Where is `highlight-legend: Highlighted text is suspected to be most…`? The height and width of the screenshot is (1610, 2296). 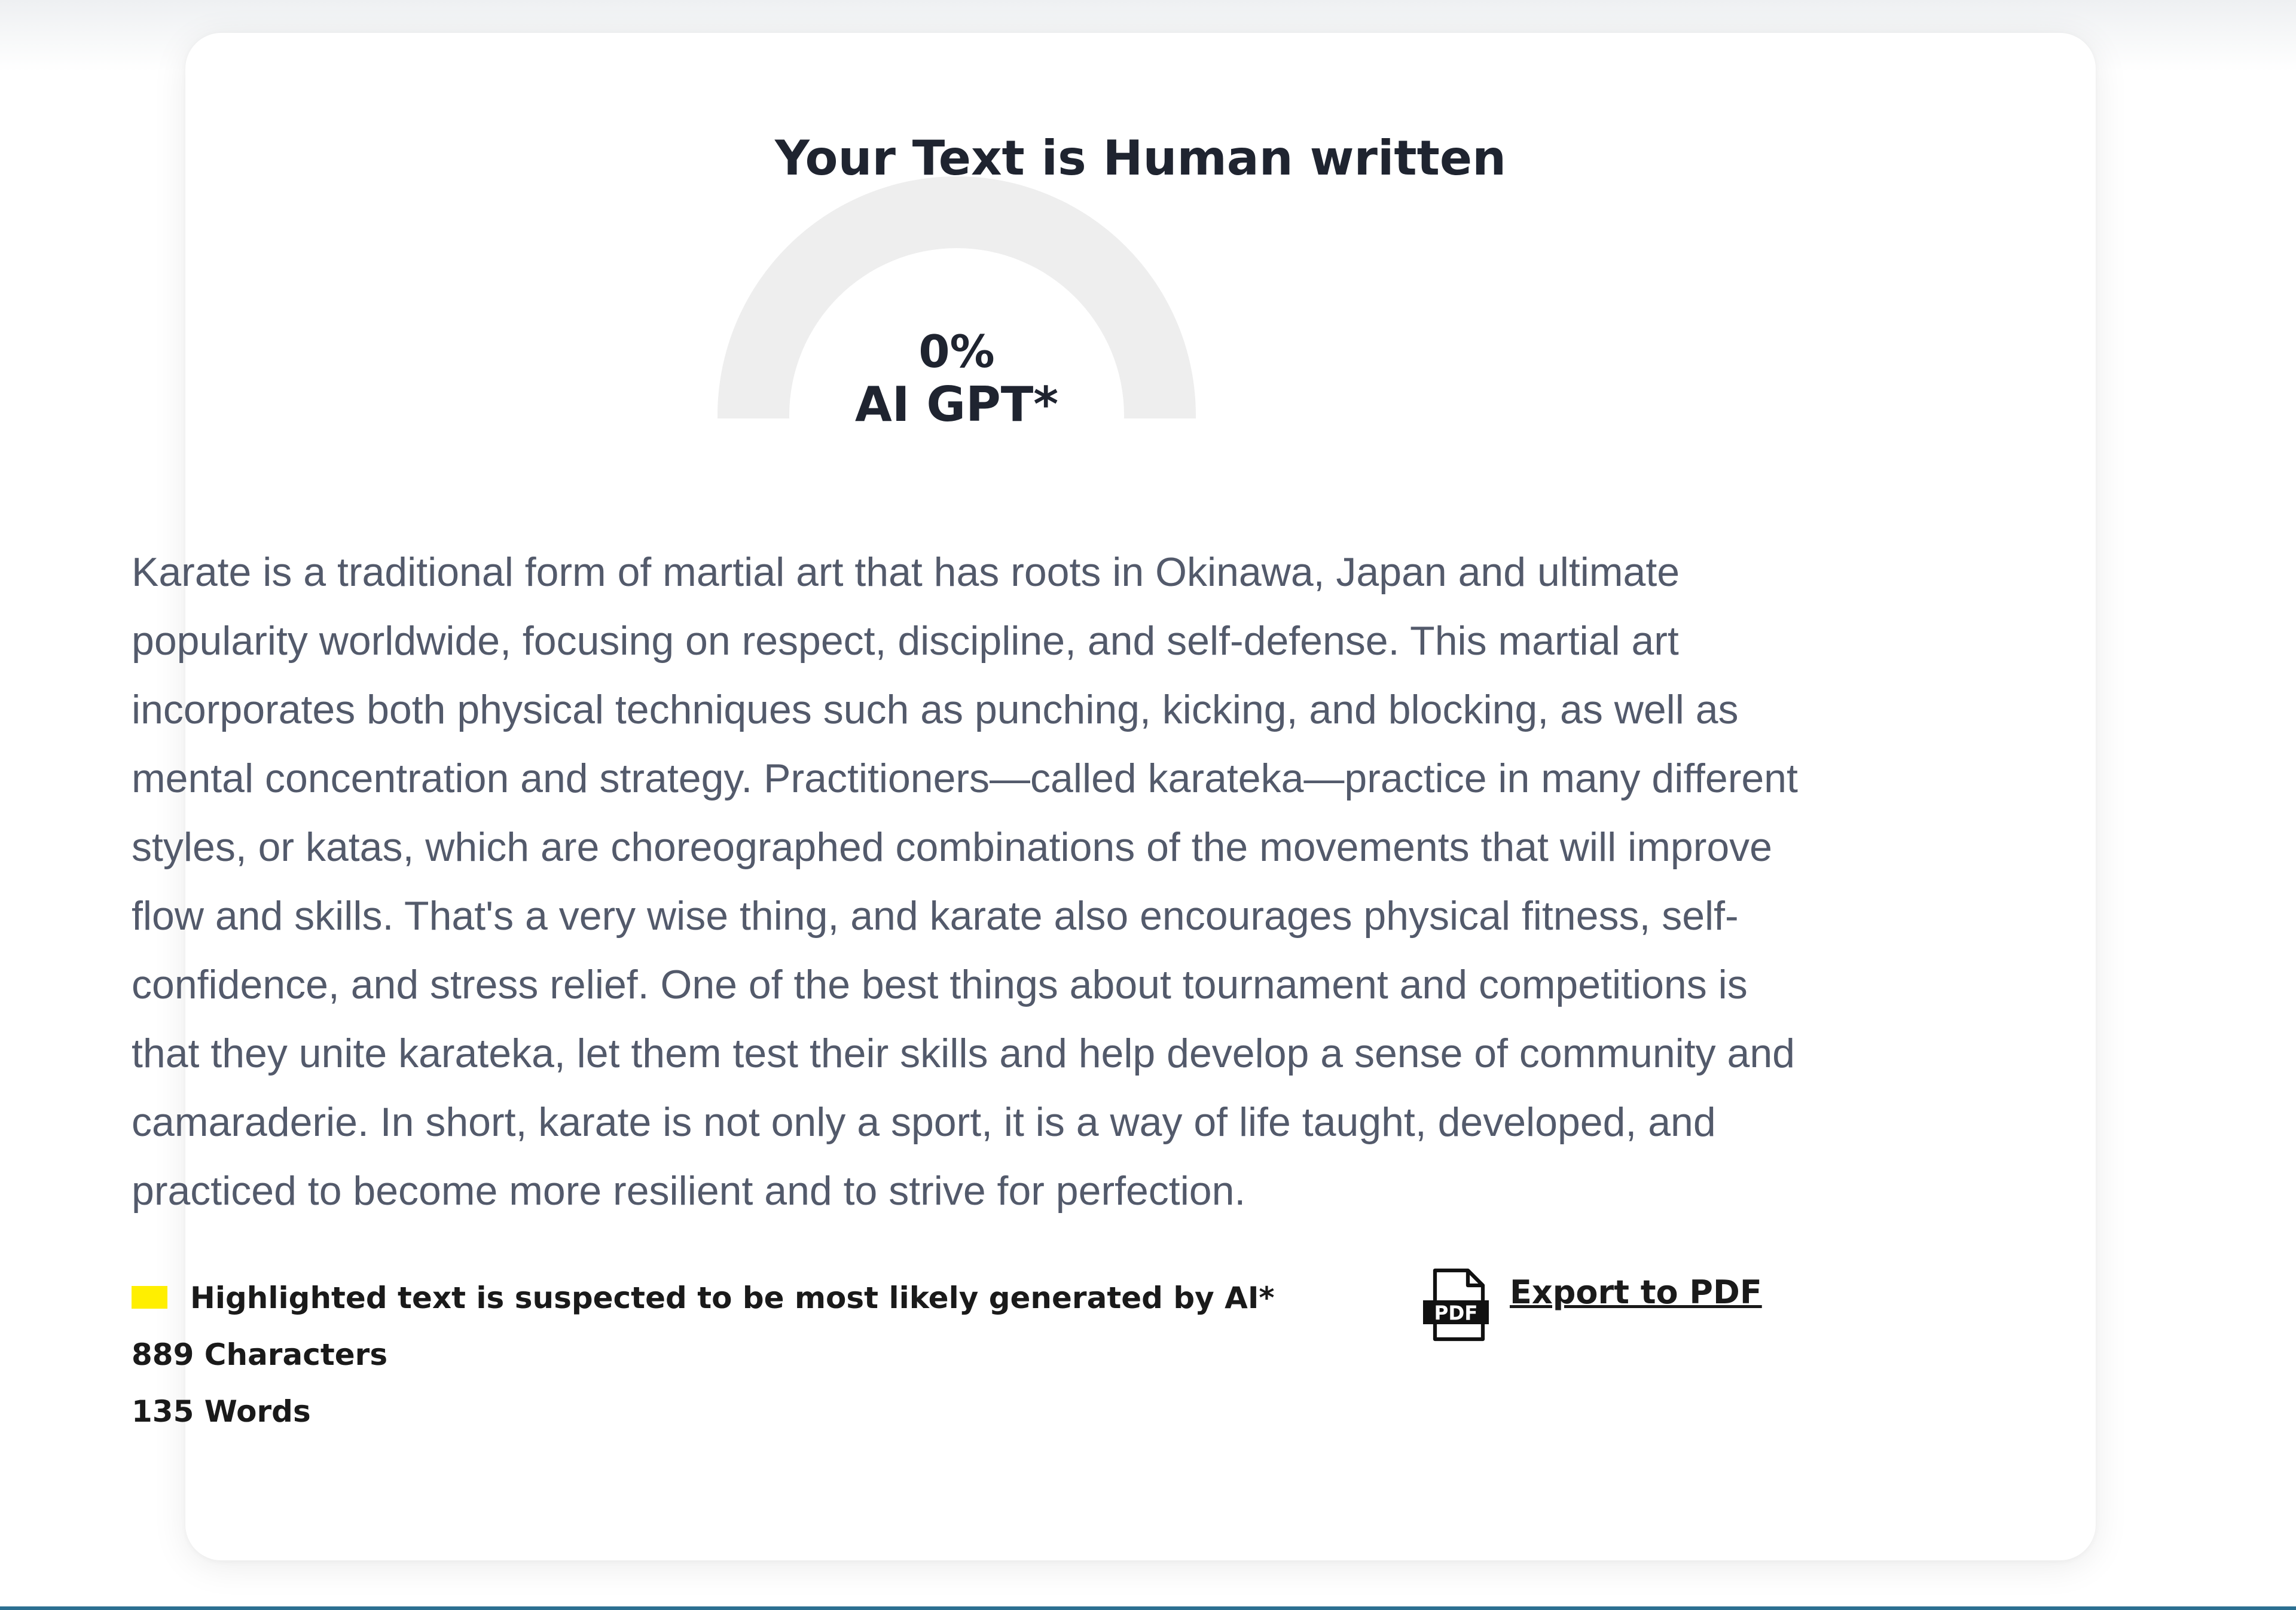
highlight-legend: Highlighted text is suspected to be most… is located at coordinates (703, 1305).